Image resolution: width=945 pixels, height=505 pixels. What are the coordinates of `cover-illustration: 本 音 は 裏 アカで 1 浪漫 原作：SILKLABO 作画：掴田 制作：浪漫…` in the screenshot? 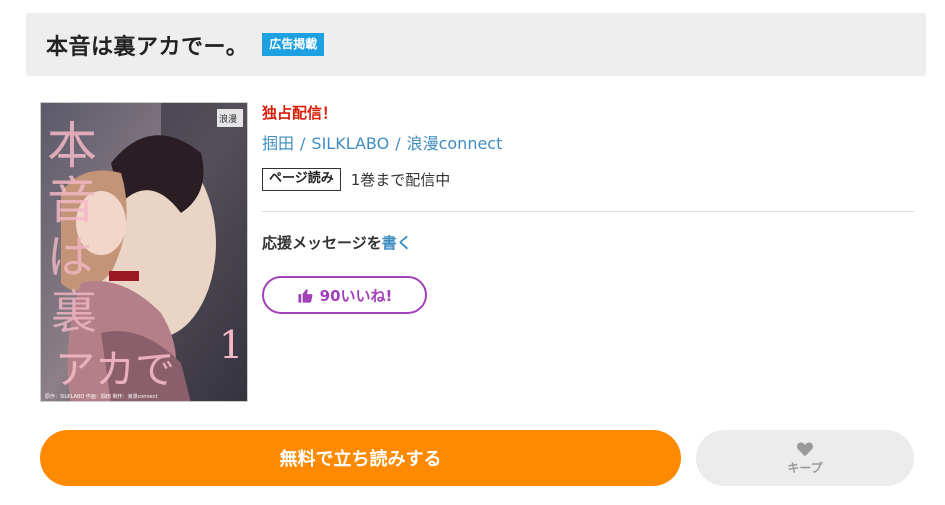 It's located at (144, 252).